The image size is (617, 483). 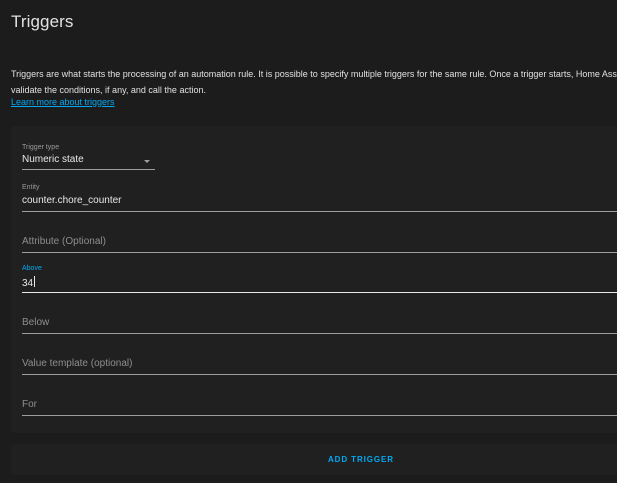 I want to click on above-label: Above, so click(x=32, y=268).